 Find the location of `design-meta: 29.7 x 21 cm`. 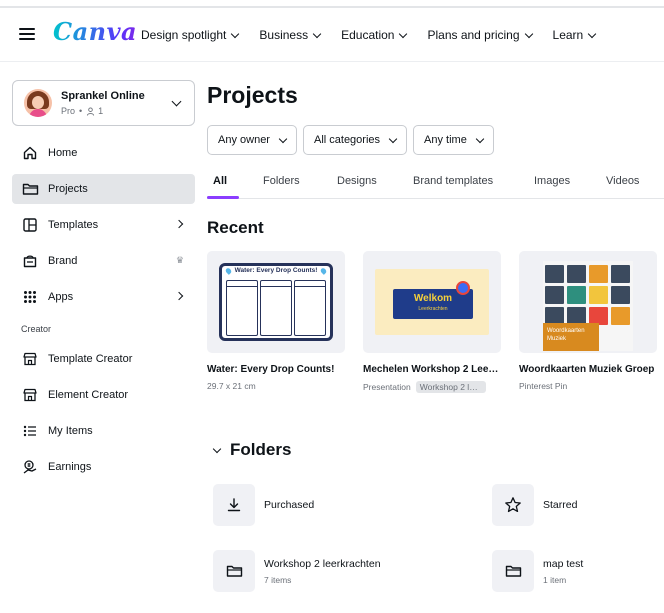

design-meta: 29.7 x 21 cm is located at coordinates (231, 386).